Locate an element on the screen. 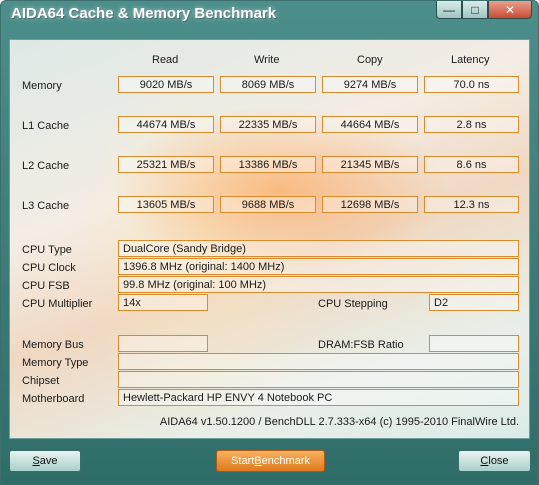 The image size is (539, 485). motherboard-label: Motherboard is located at coordinates (53, 399).